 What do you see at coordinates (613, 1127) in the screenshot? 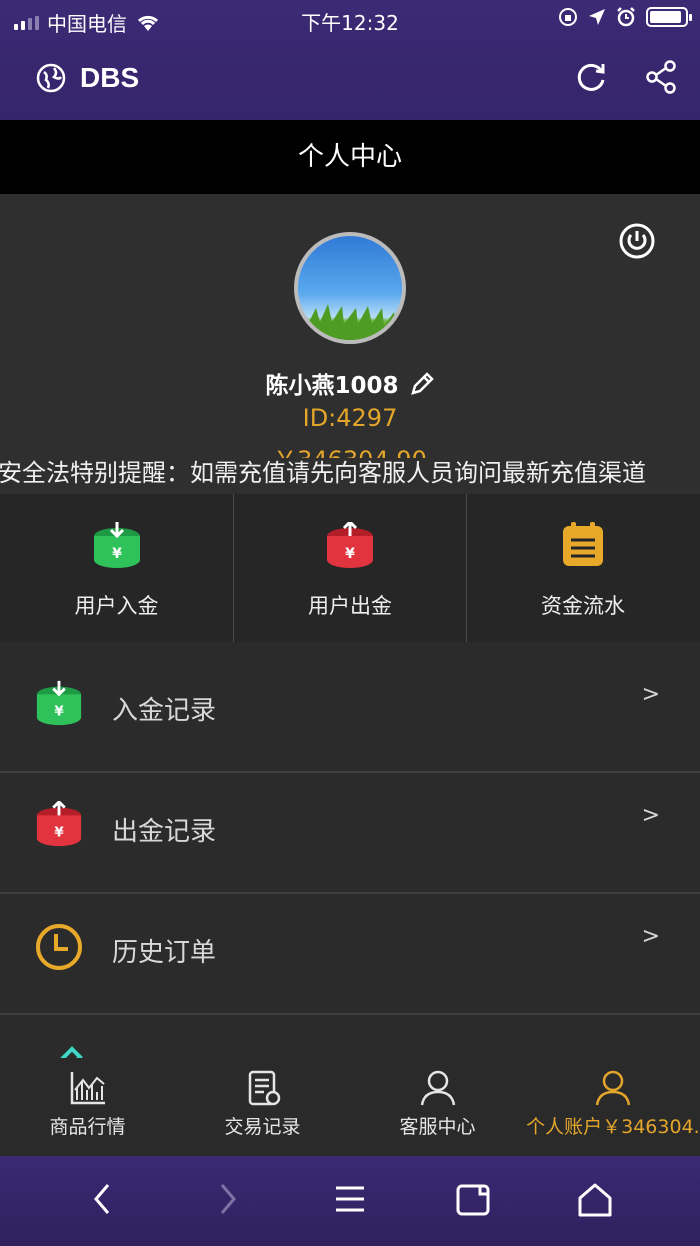
I see `tab-label: 个人账户￥346304.90` at bounding box center [613, 1127].